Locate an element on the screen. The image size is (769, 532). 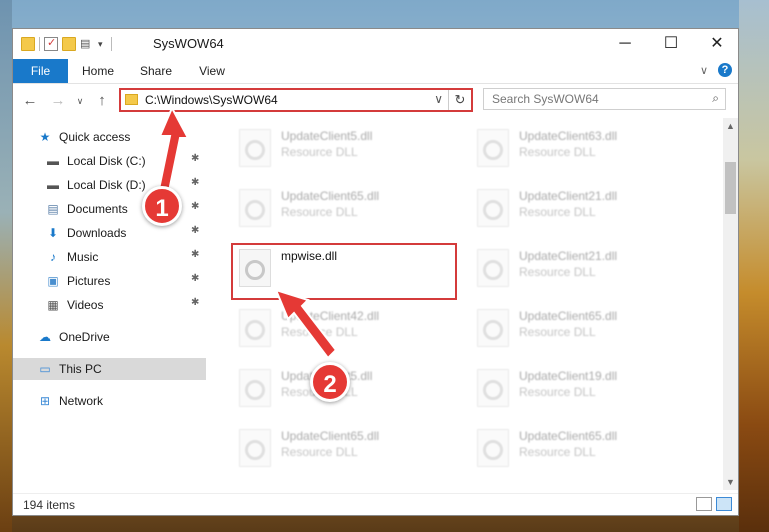
step-1-badge: 1 is located at coordinates (162, 206).